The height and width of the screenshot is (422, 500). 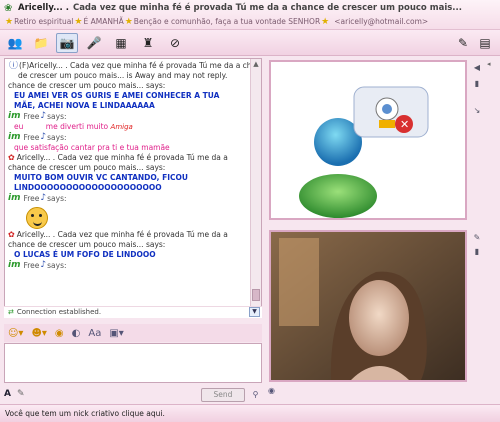 What do you see at coordinates (37, 218) in the screenshot?
I see `emoticon-icon` at bounding box center [37, 218].